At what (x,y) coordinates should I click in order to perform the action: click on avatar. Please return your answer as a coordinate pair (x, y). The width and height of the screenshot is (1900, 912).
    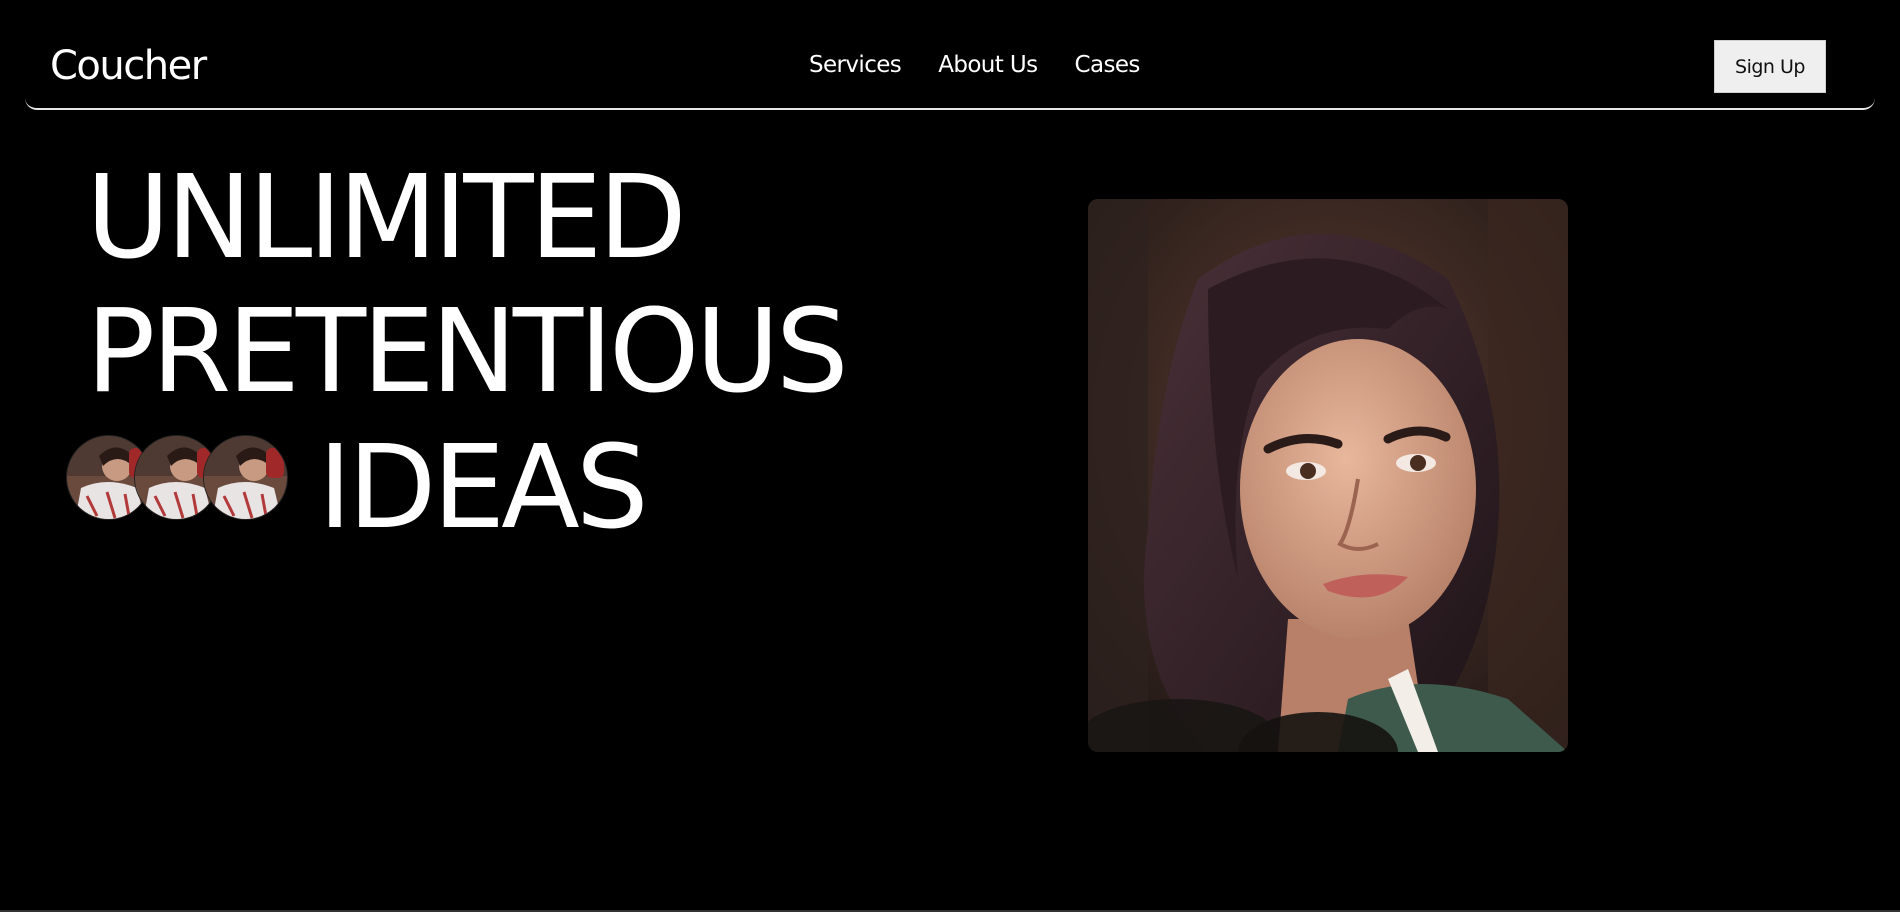
    Looking at the image, I should click on (245, 477).